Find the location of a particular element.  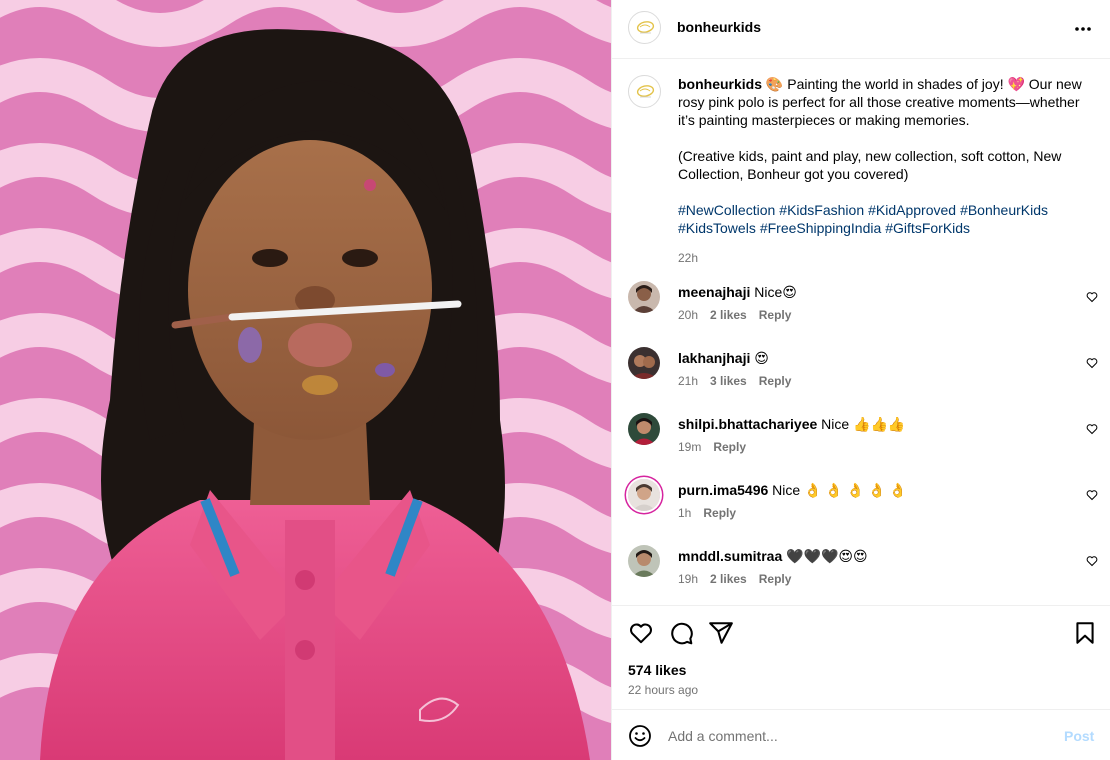

comment-composer: Post is located at coordinates (861, 734).